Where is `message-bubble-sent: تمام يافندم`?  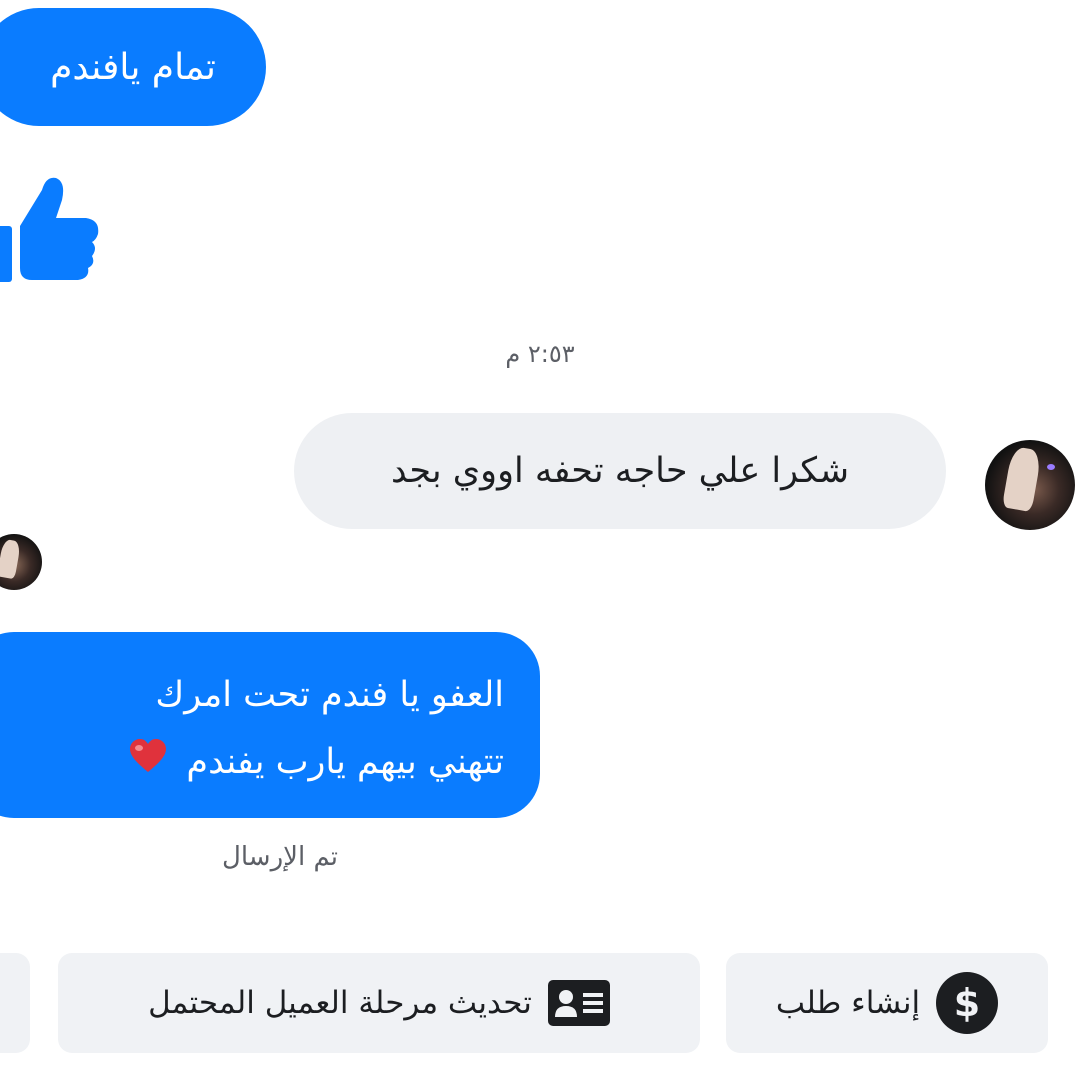 message-bubble-sent: تمام يافندم is located at coordinates (133, 67).